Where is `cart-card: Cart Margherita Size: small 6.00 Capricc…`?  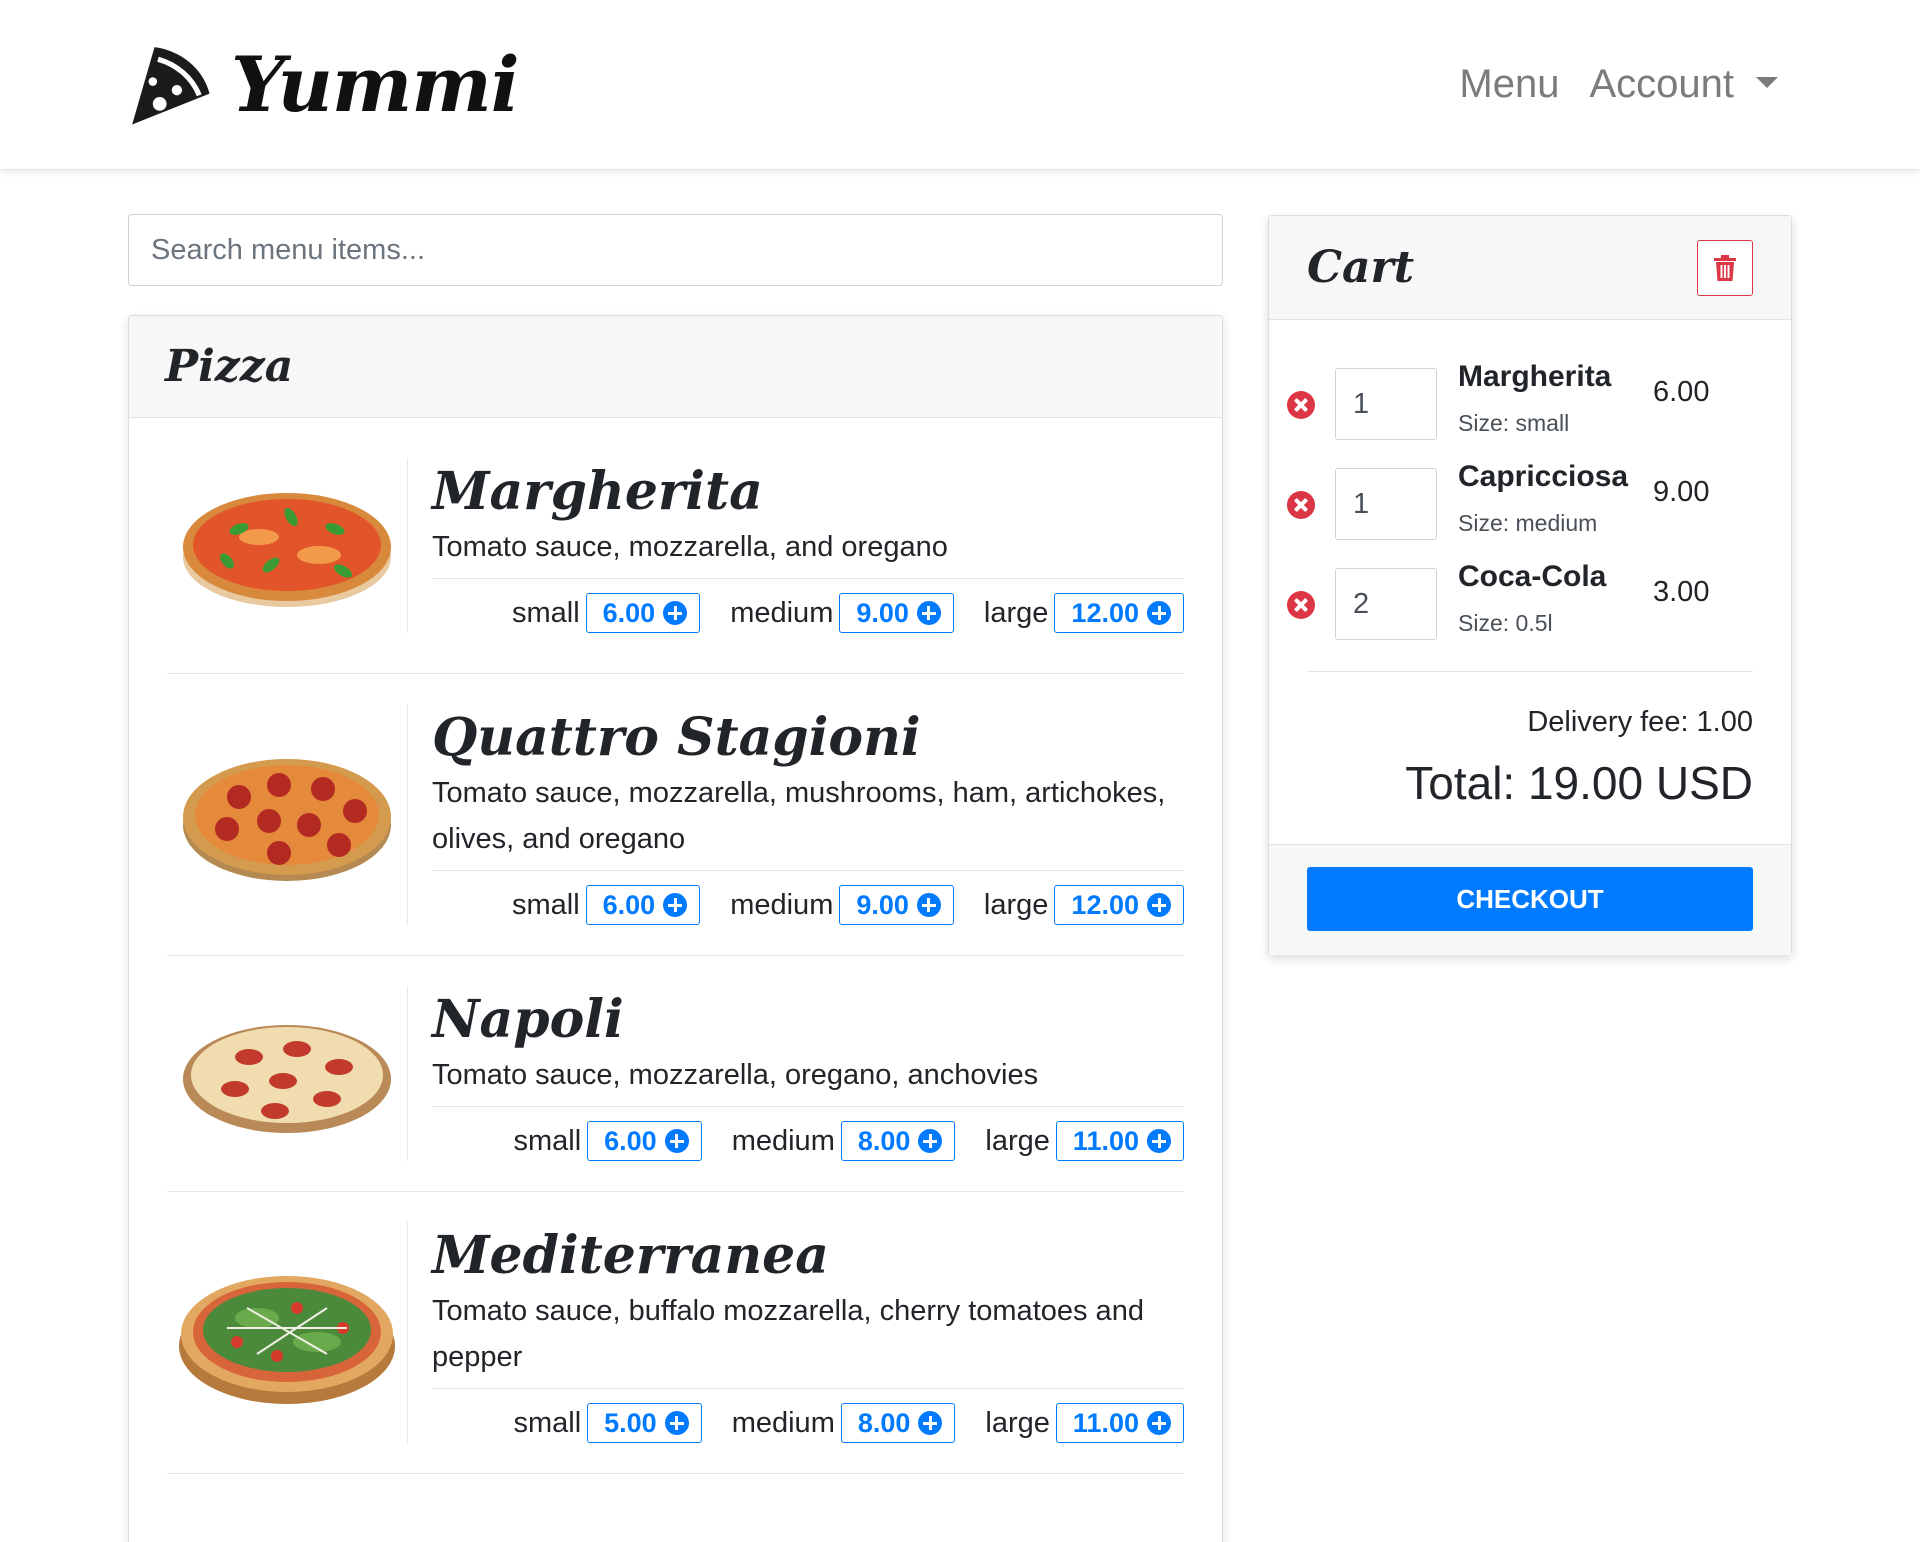
cart-card: Cart Margherita Size: small 6.00 Capricc… is located at coordinates (1530, 585).